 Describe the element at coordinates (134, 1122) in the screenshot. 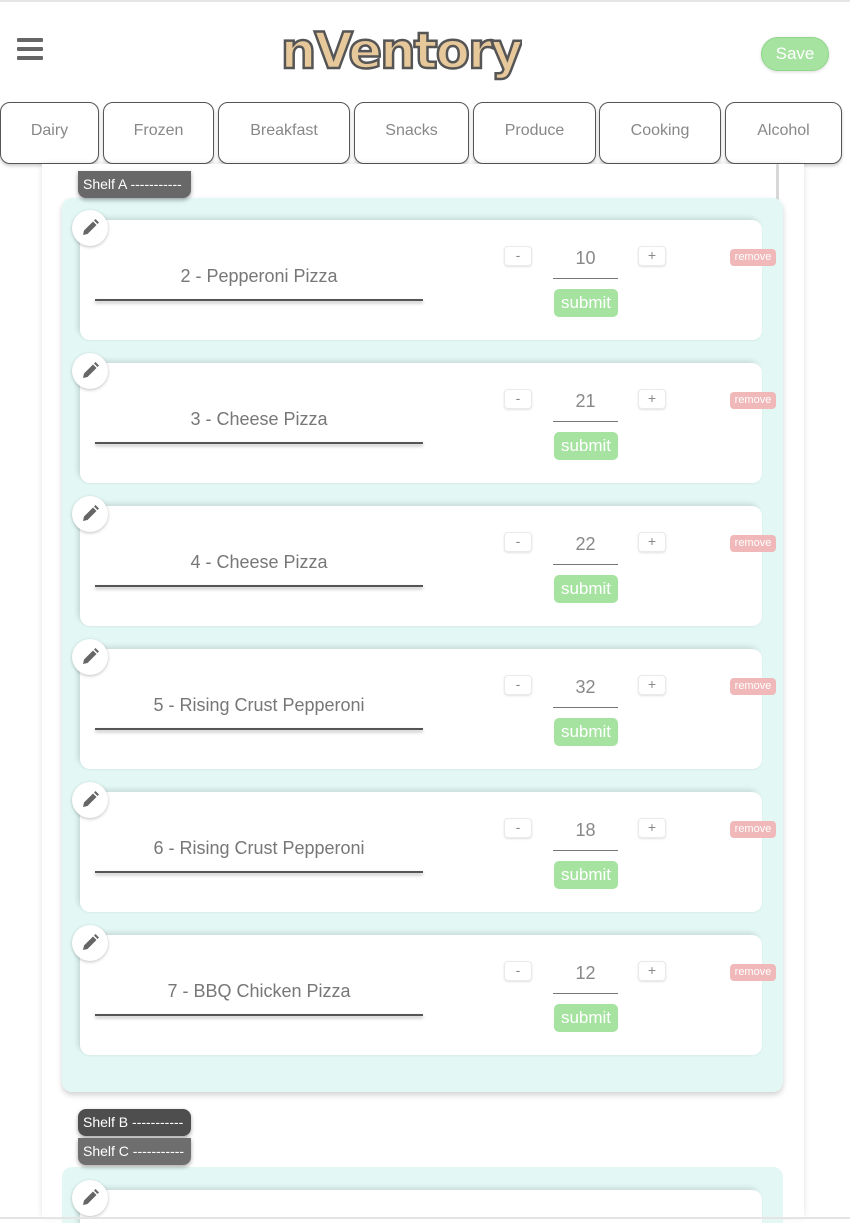

I see `shelf-b-label: Shelf B -----------` at that location.